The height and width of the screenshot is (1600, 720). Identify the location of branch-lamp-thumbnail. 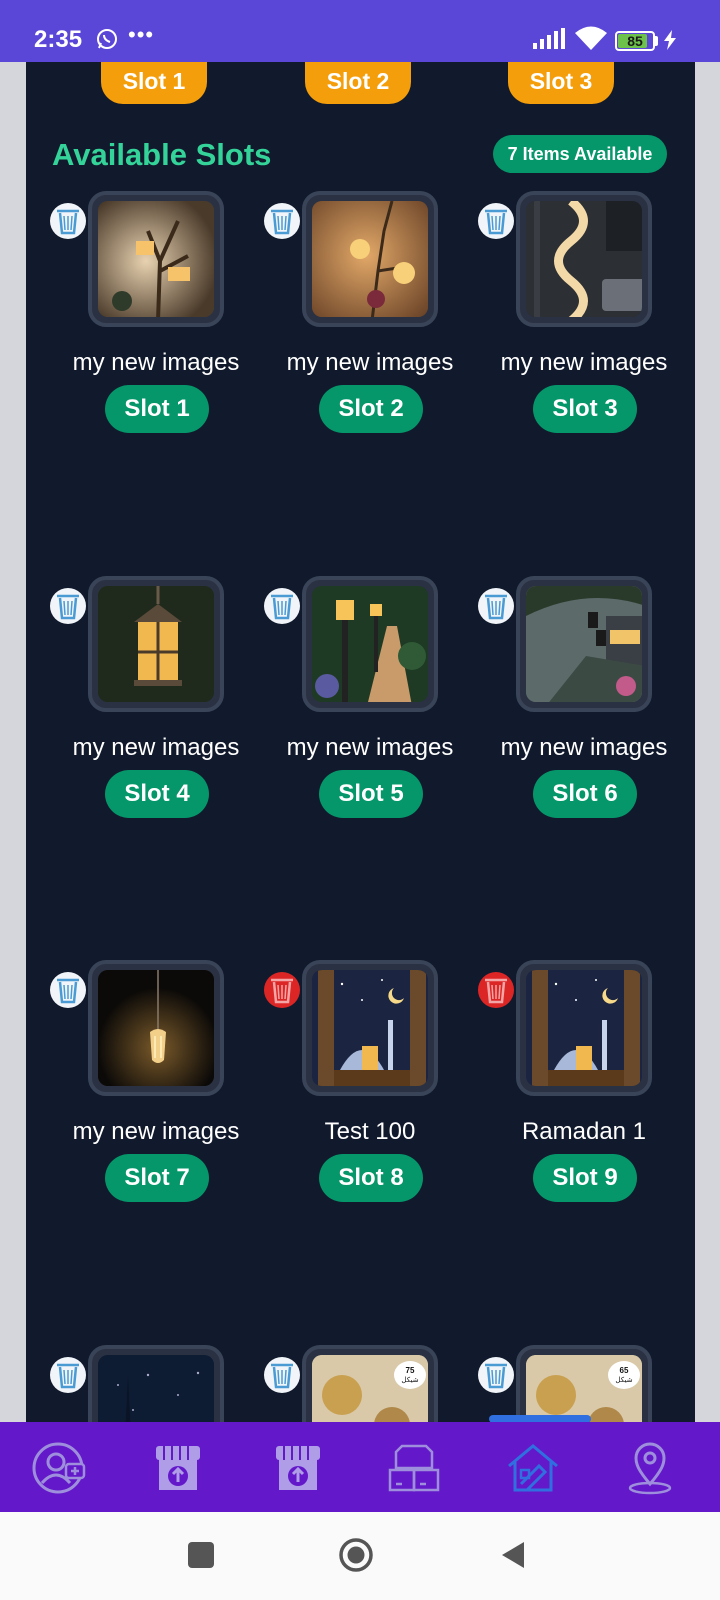
(156, 259).